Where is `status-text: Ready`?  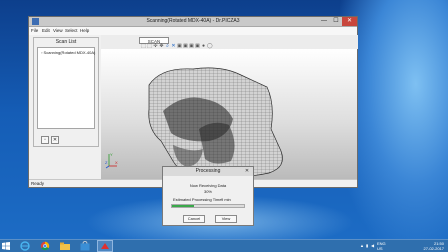
status-text: Ready is located at coordinates (38, 183).